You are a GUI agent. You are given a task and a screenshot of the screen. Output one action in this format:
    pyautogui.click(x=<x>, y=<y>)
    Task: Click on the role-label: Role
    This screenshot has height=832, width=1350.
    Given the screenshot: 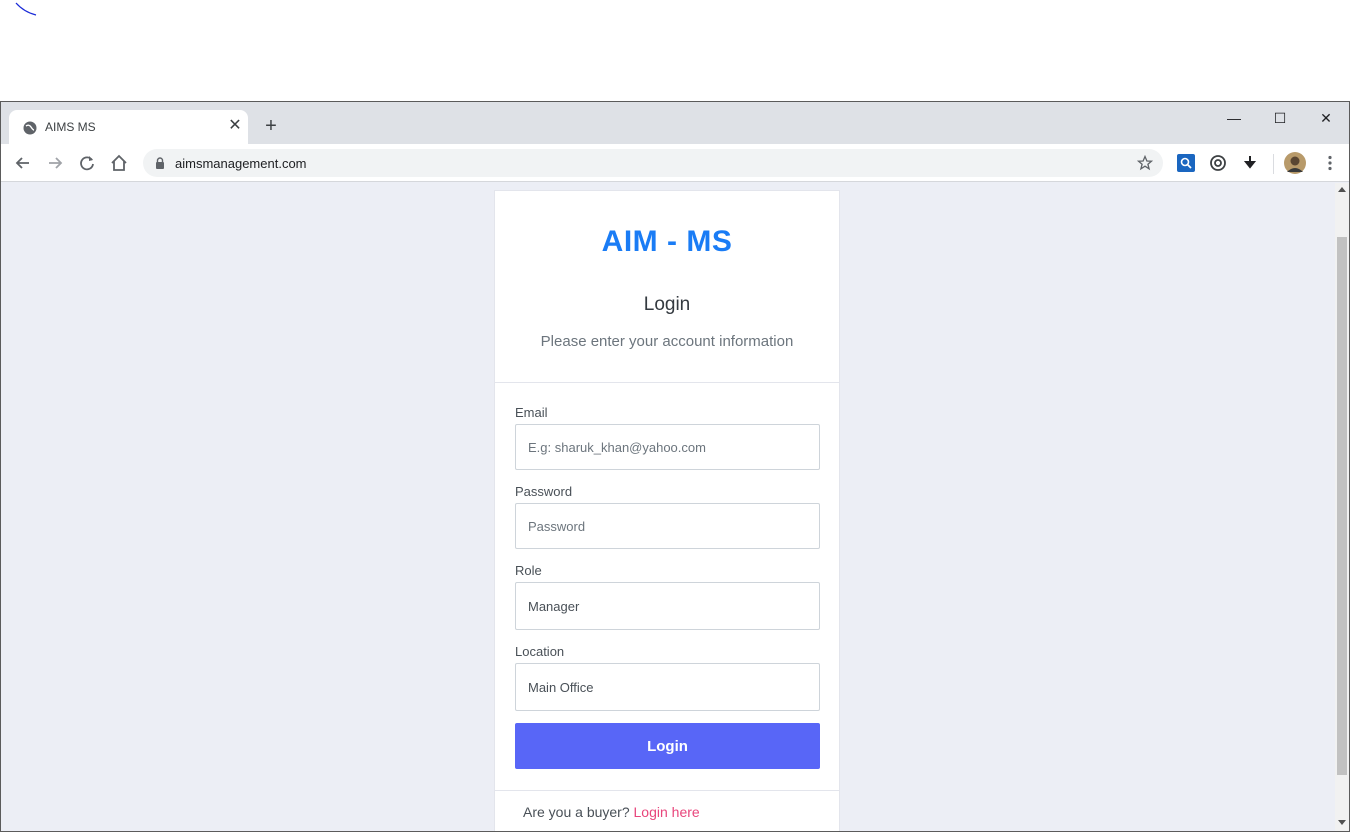 What is the action you would take?
    pyautogui.click(x=528, y=570)
    